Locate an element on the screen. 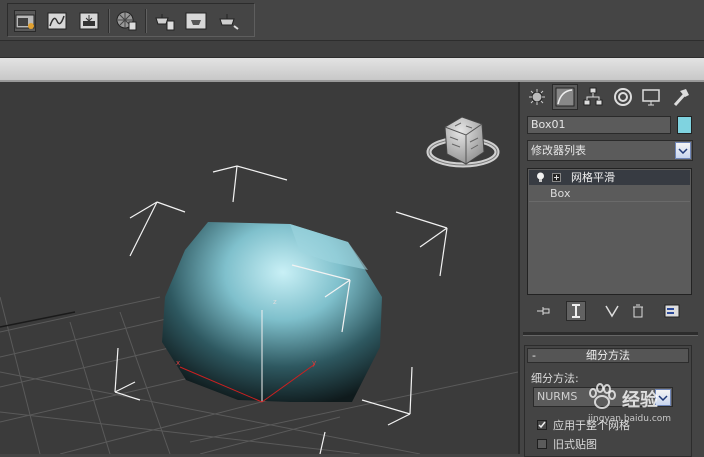  stack-item-meshsmooth: 网格平滑 is located at coordinates (609, 177).